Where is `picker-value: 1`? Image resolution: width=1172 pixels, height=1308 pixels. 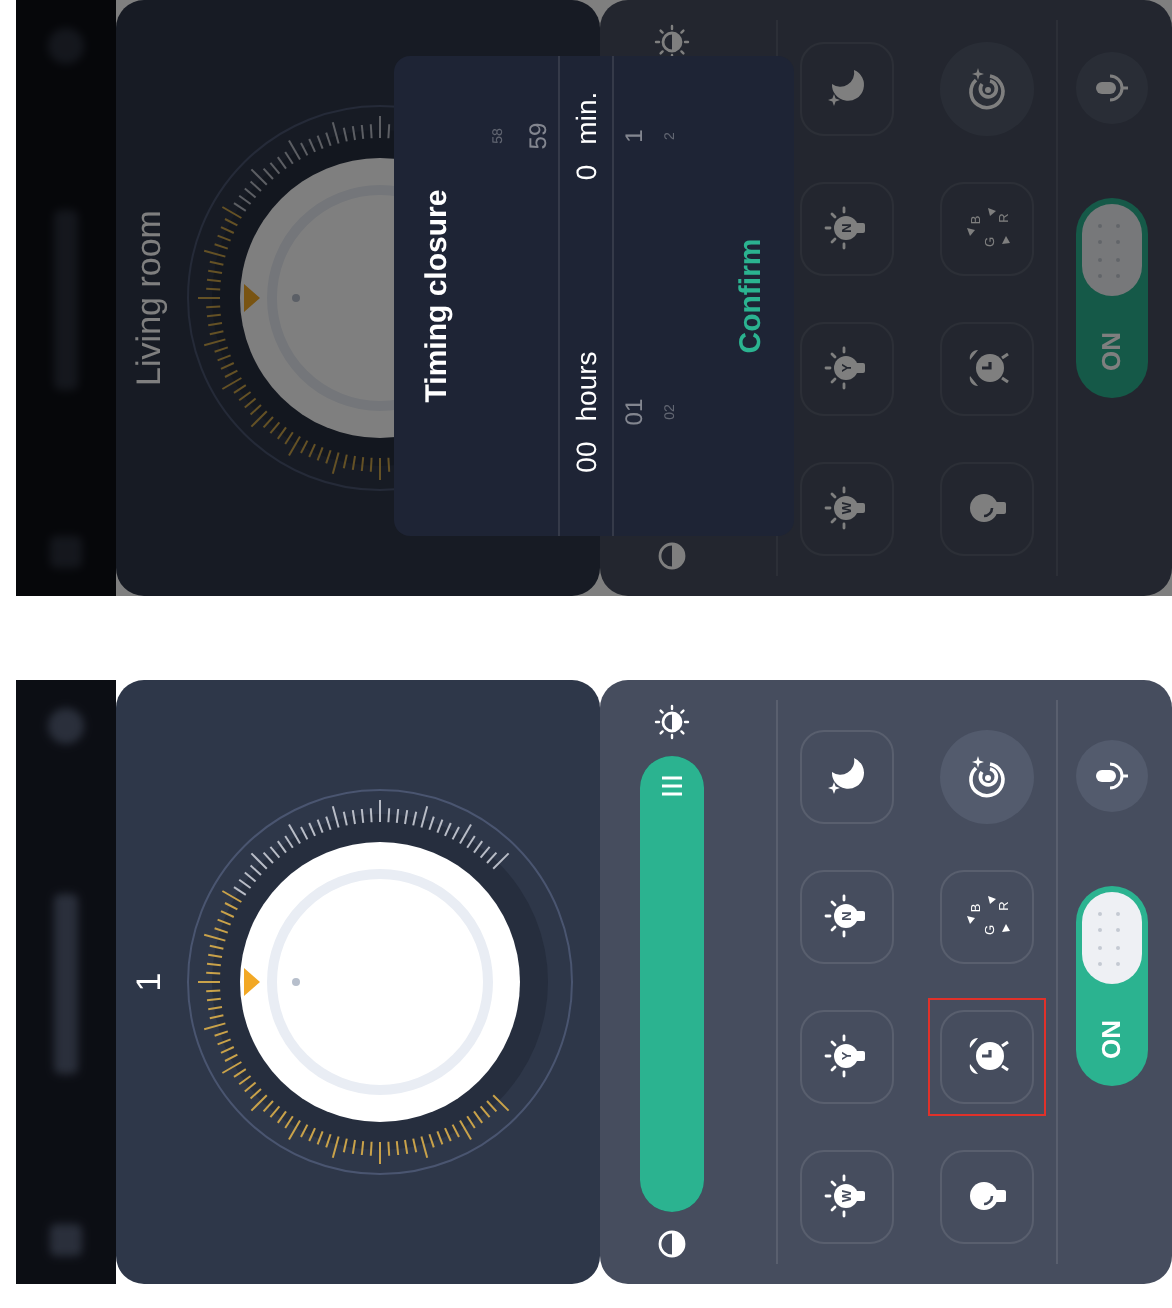
picker-value: 1 is located at coordinates (634, 136).